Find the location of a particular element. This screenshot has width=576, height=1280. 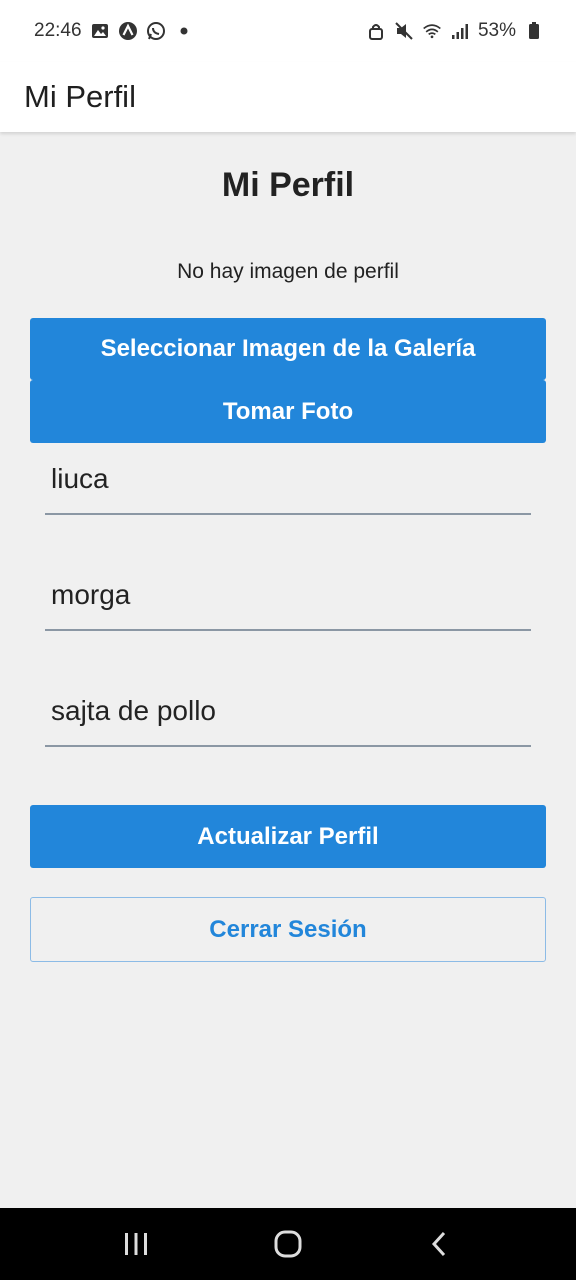

app-bar-title: Mi Perfil is located at coordinates (80, 96).